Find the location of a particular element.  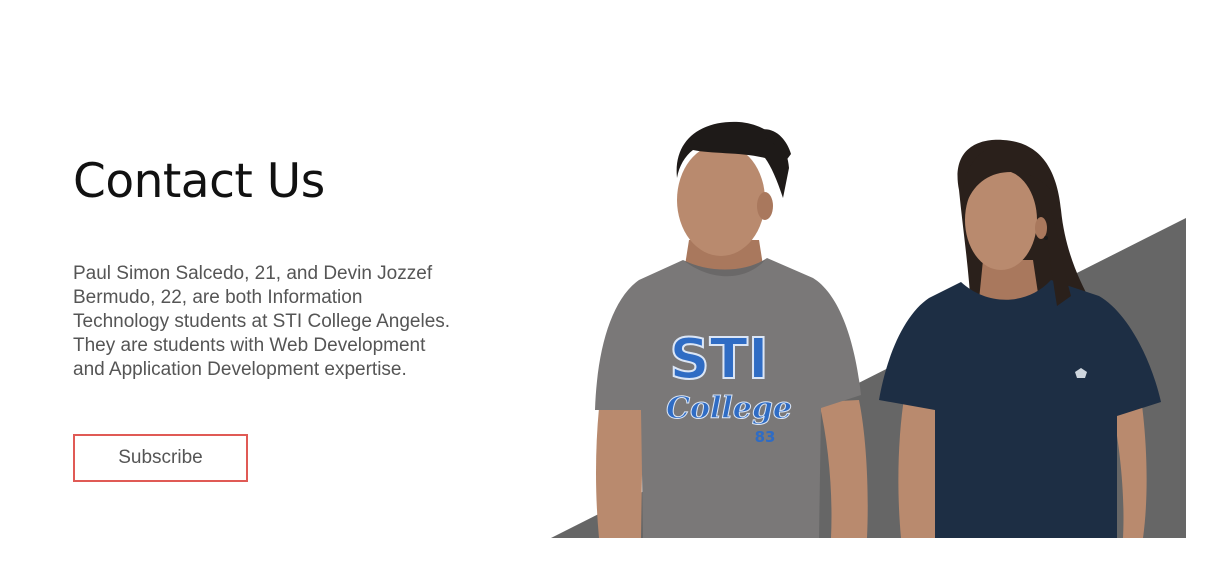

page-title: Contact Us is located at coordinates (199, 181).